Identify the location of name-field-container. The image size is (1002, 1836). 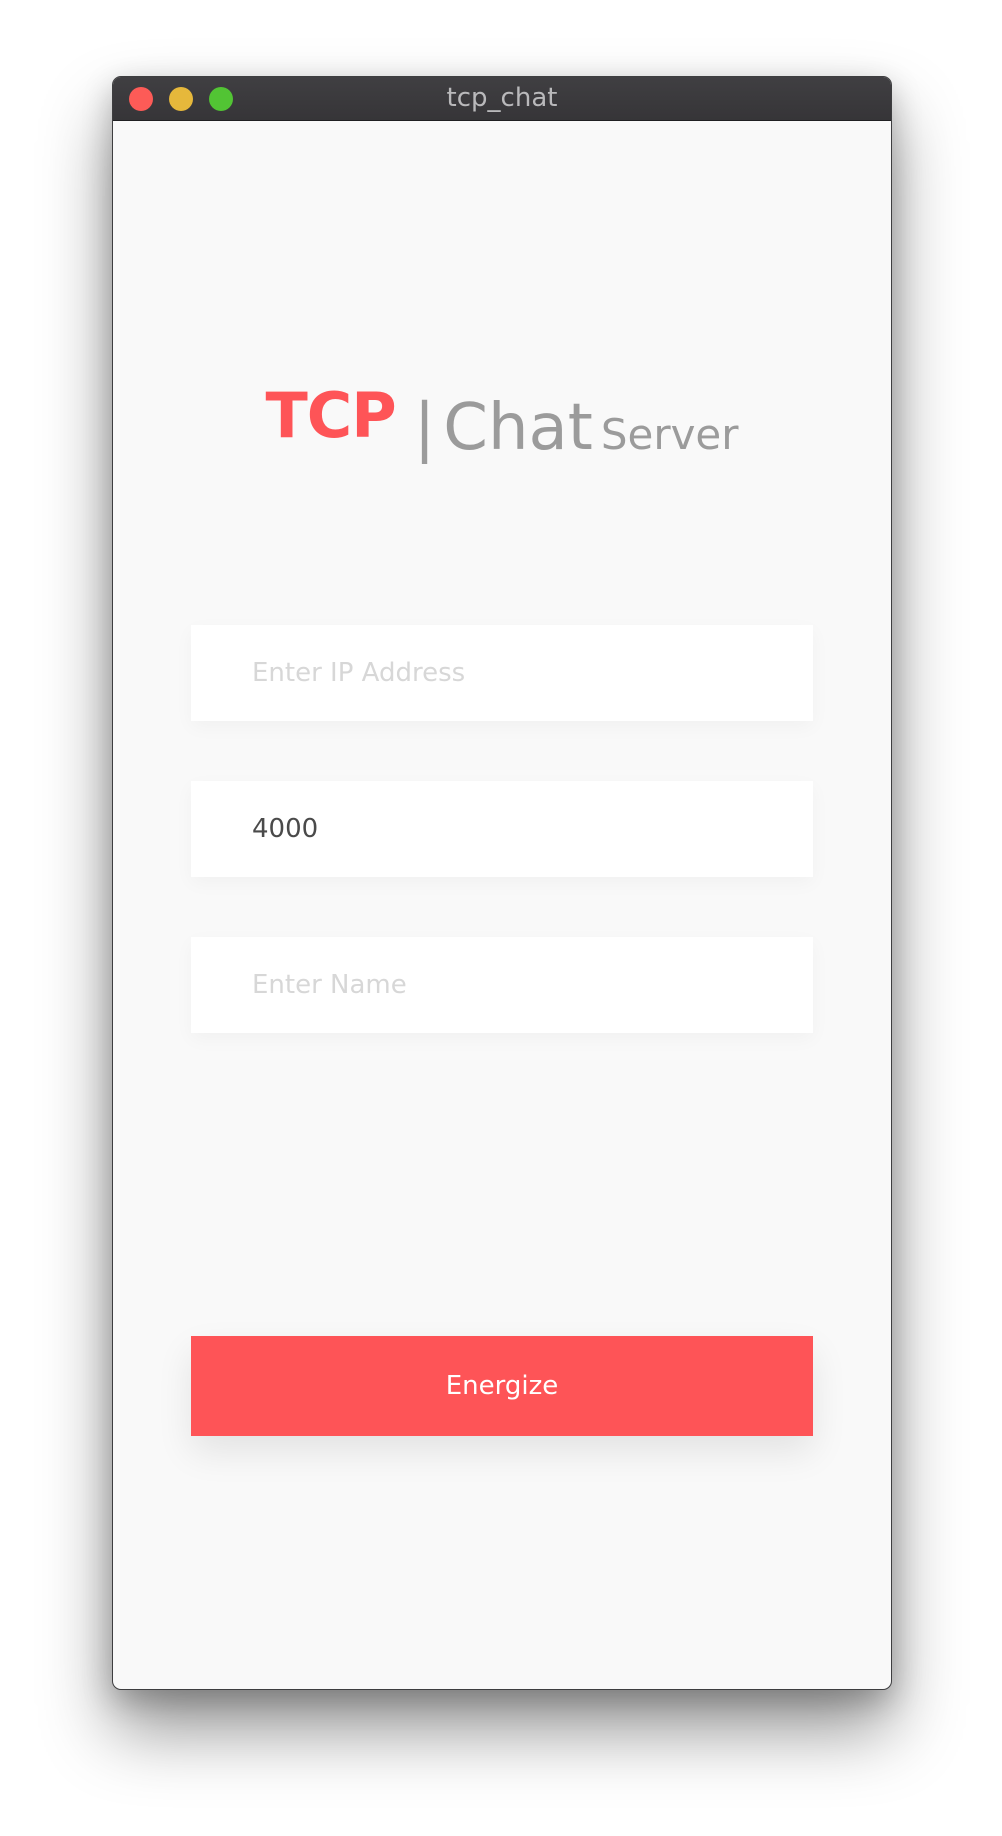
(502, 985).